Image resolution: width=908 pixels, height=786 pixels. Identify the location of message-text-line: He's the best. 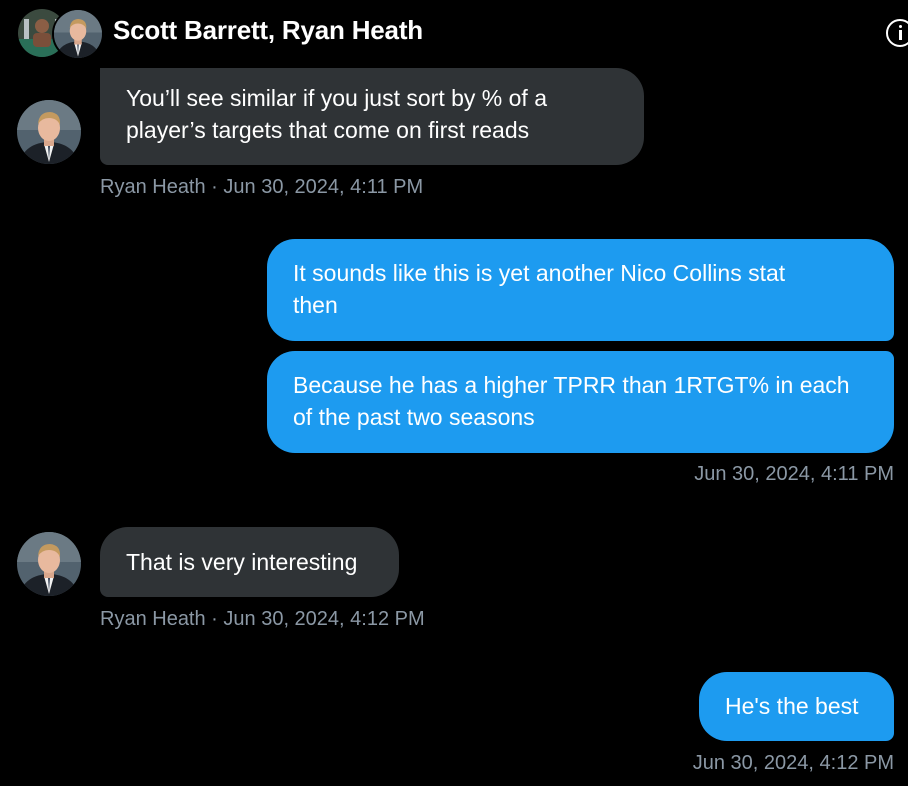
(792, 706).